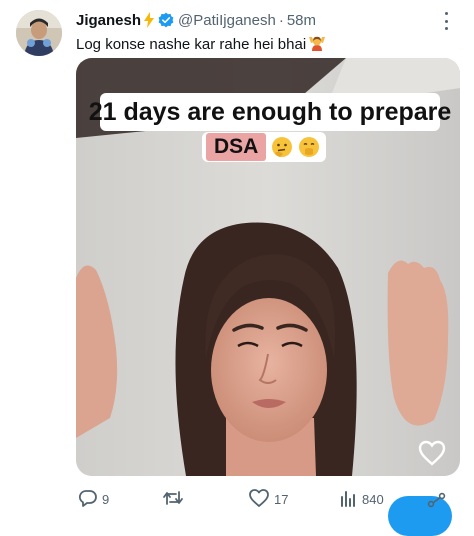  What do you see at coordinates (420, 514) in the screenshot?
I see `compose-button` at bounding box center [420, 514].